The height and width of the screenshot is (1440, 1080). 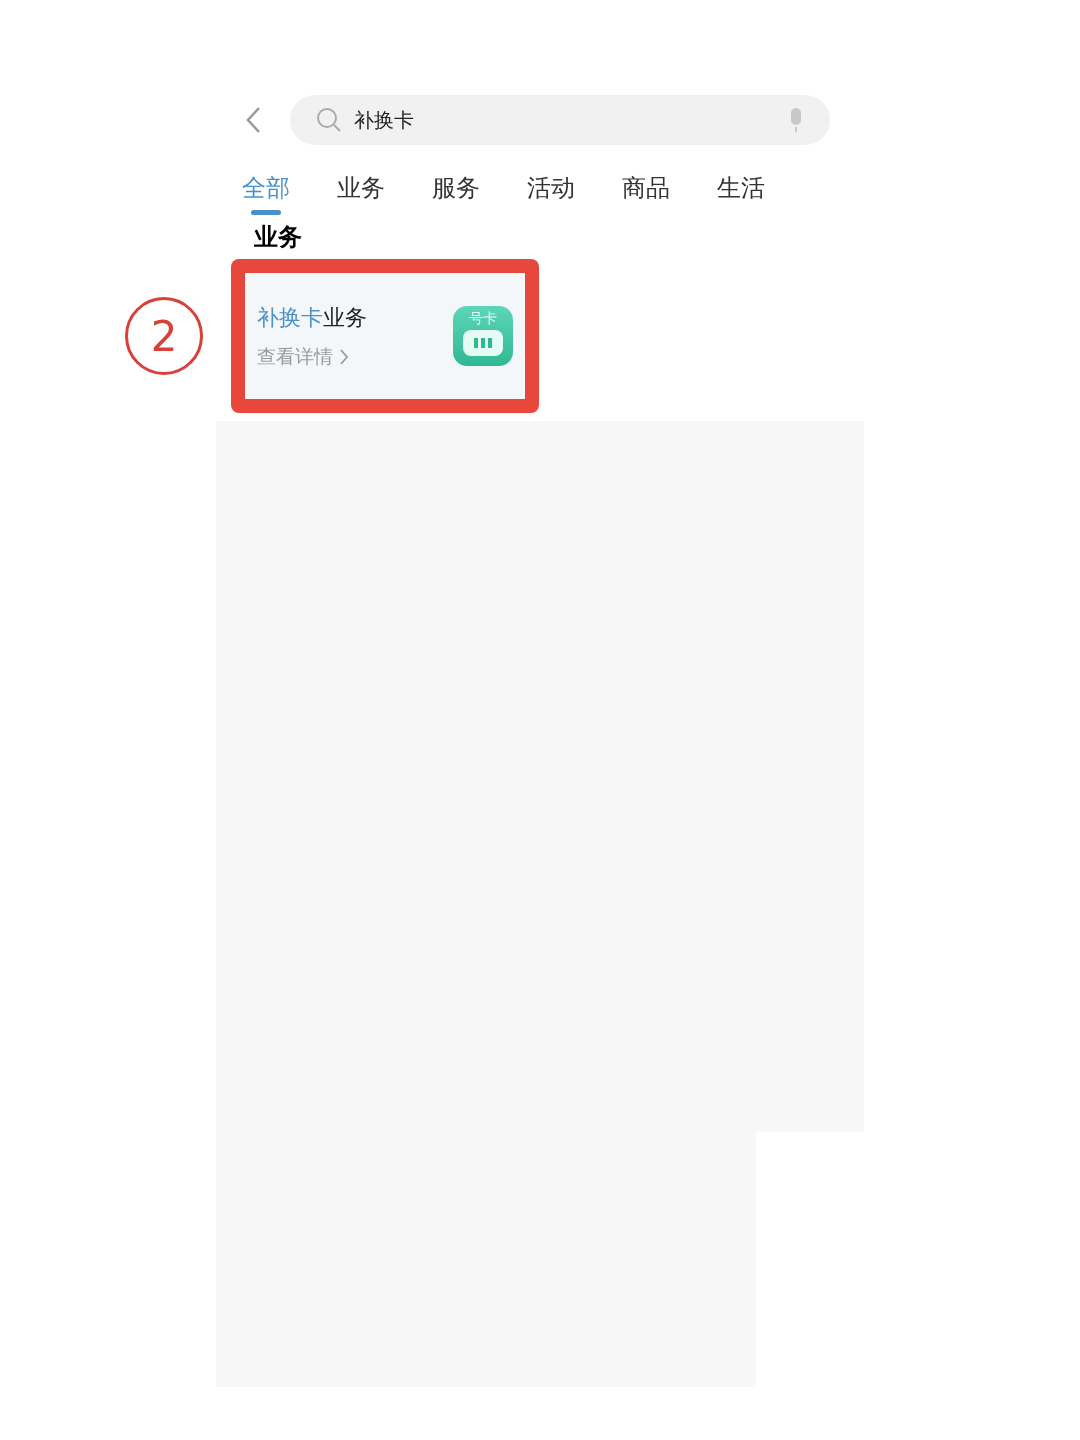 What do you see at coordinates (344, 356) in the screenshot?
I see `chevron-icon` at bounding box center [344, 356].